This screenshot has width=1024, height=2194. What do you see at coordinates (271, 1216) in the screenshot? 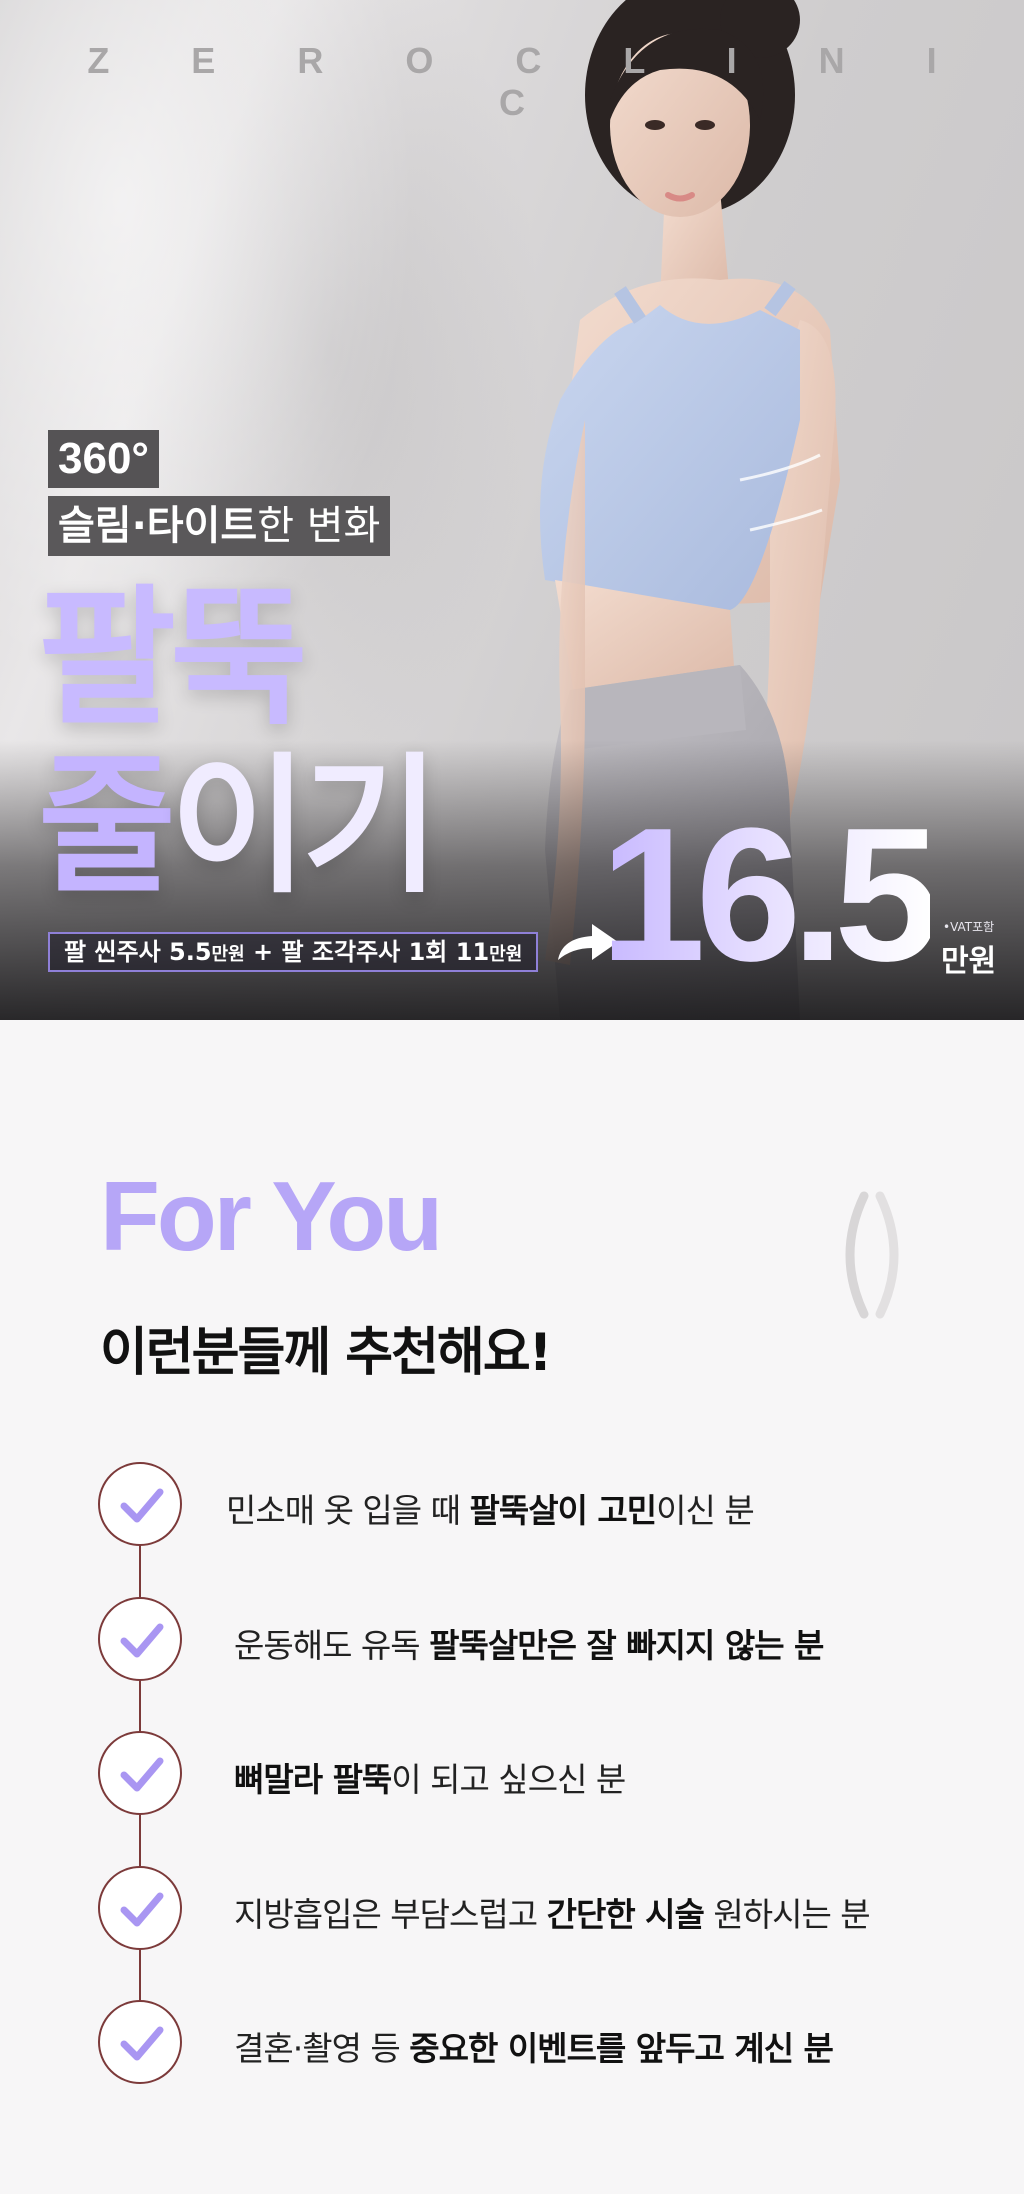
I see `for-you-heading: For You` at bounding box center [271, 1216].